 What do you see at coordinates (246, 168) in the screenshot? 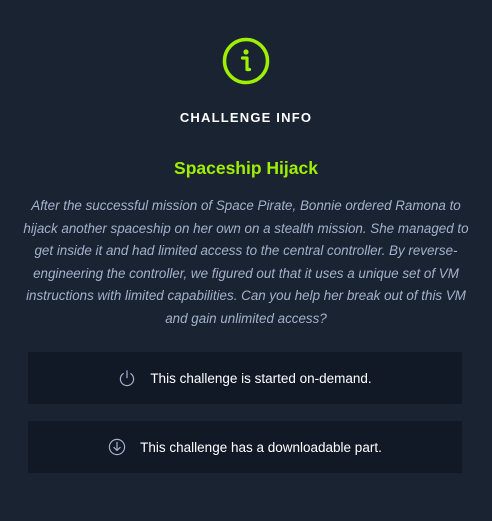
I see `challenge-title: Spaceship Hijack` at bounding box center [246, 168].